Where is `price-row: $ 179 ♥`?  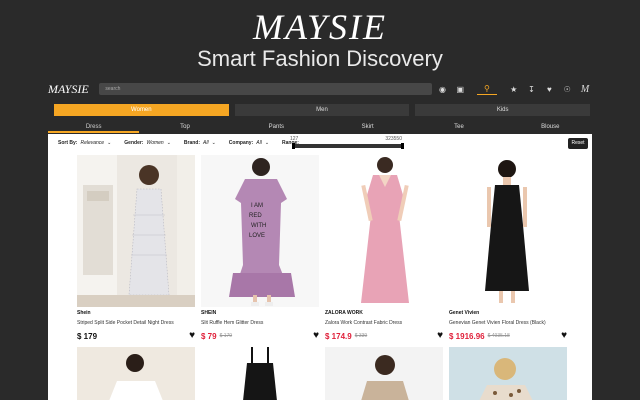
price-row: $ 179 ♥ is located at coordinates (136, 336).